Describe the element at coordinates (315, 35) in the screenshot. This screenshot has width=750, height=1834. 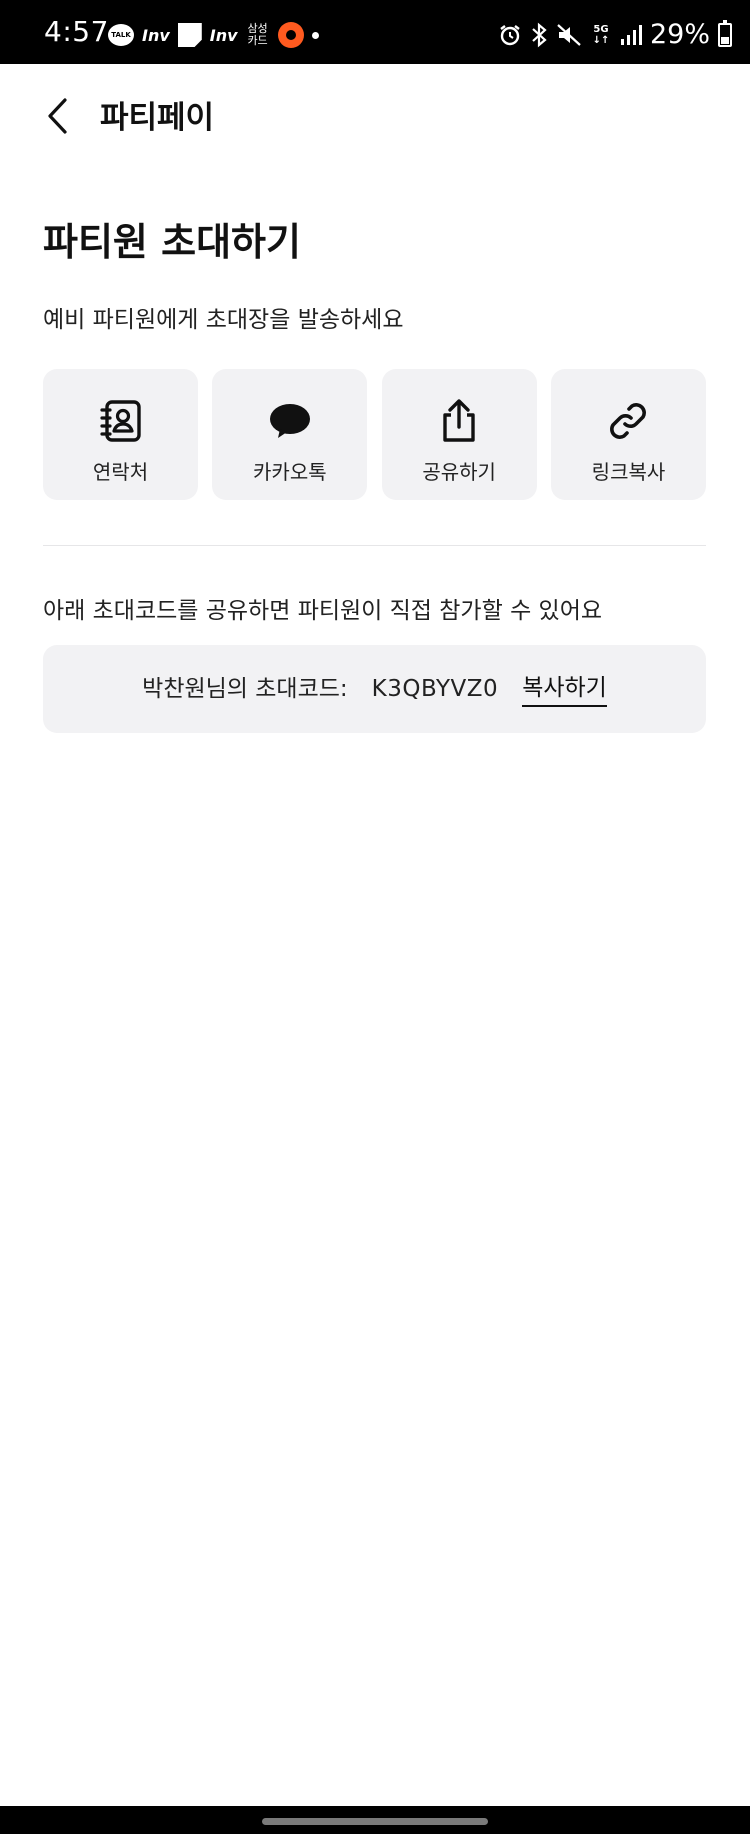
I see `dot-icon` at that location.